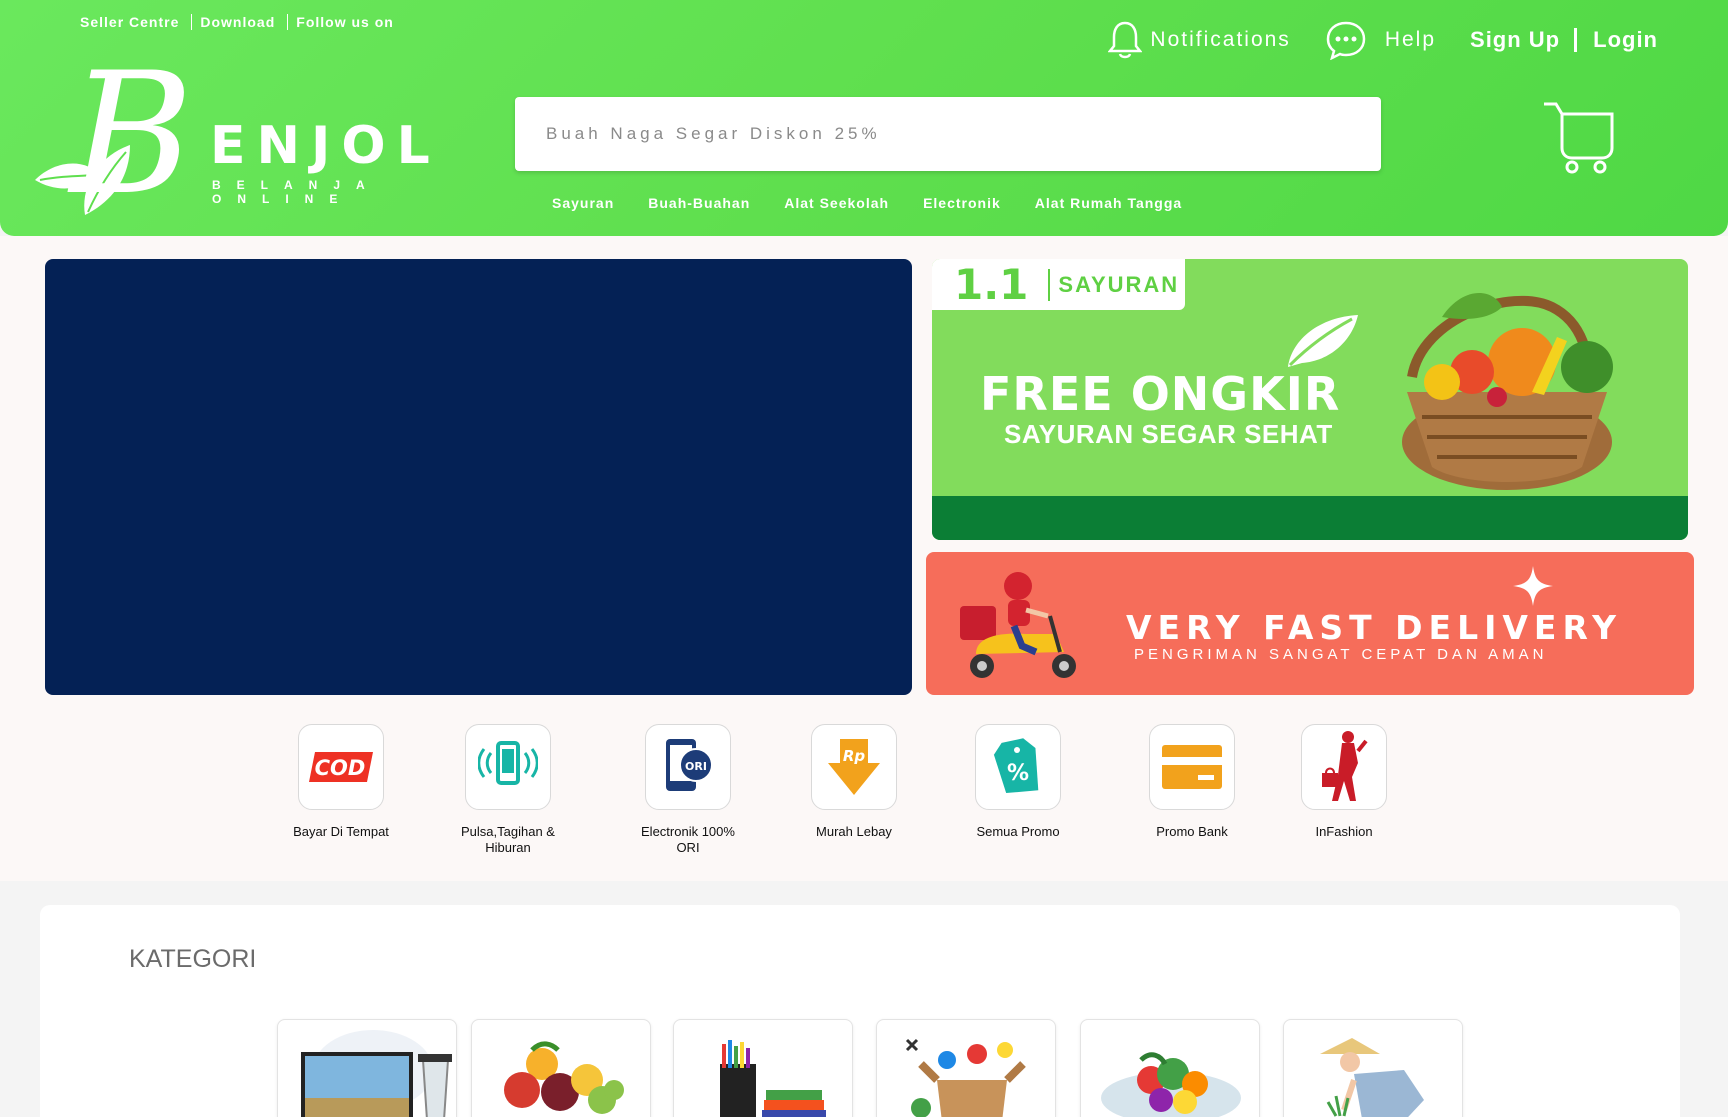 The height and width of the screenshot is (1117, 1728). Describe the element at coordinates (1119, 284) in the screenshot. I see `badge-text: SAYURAN` at that location.